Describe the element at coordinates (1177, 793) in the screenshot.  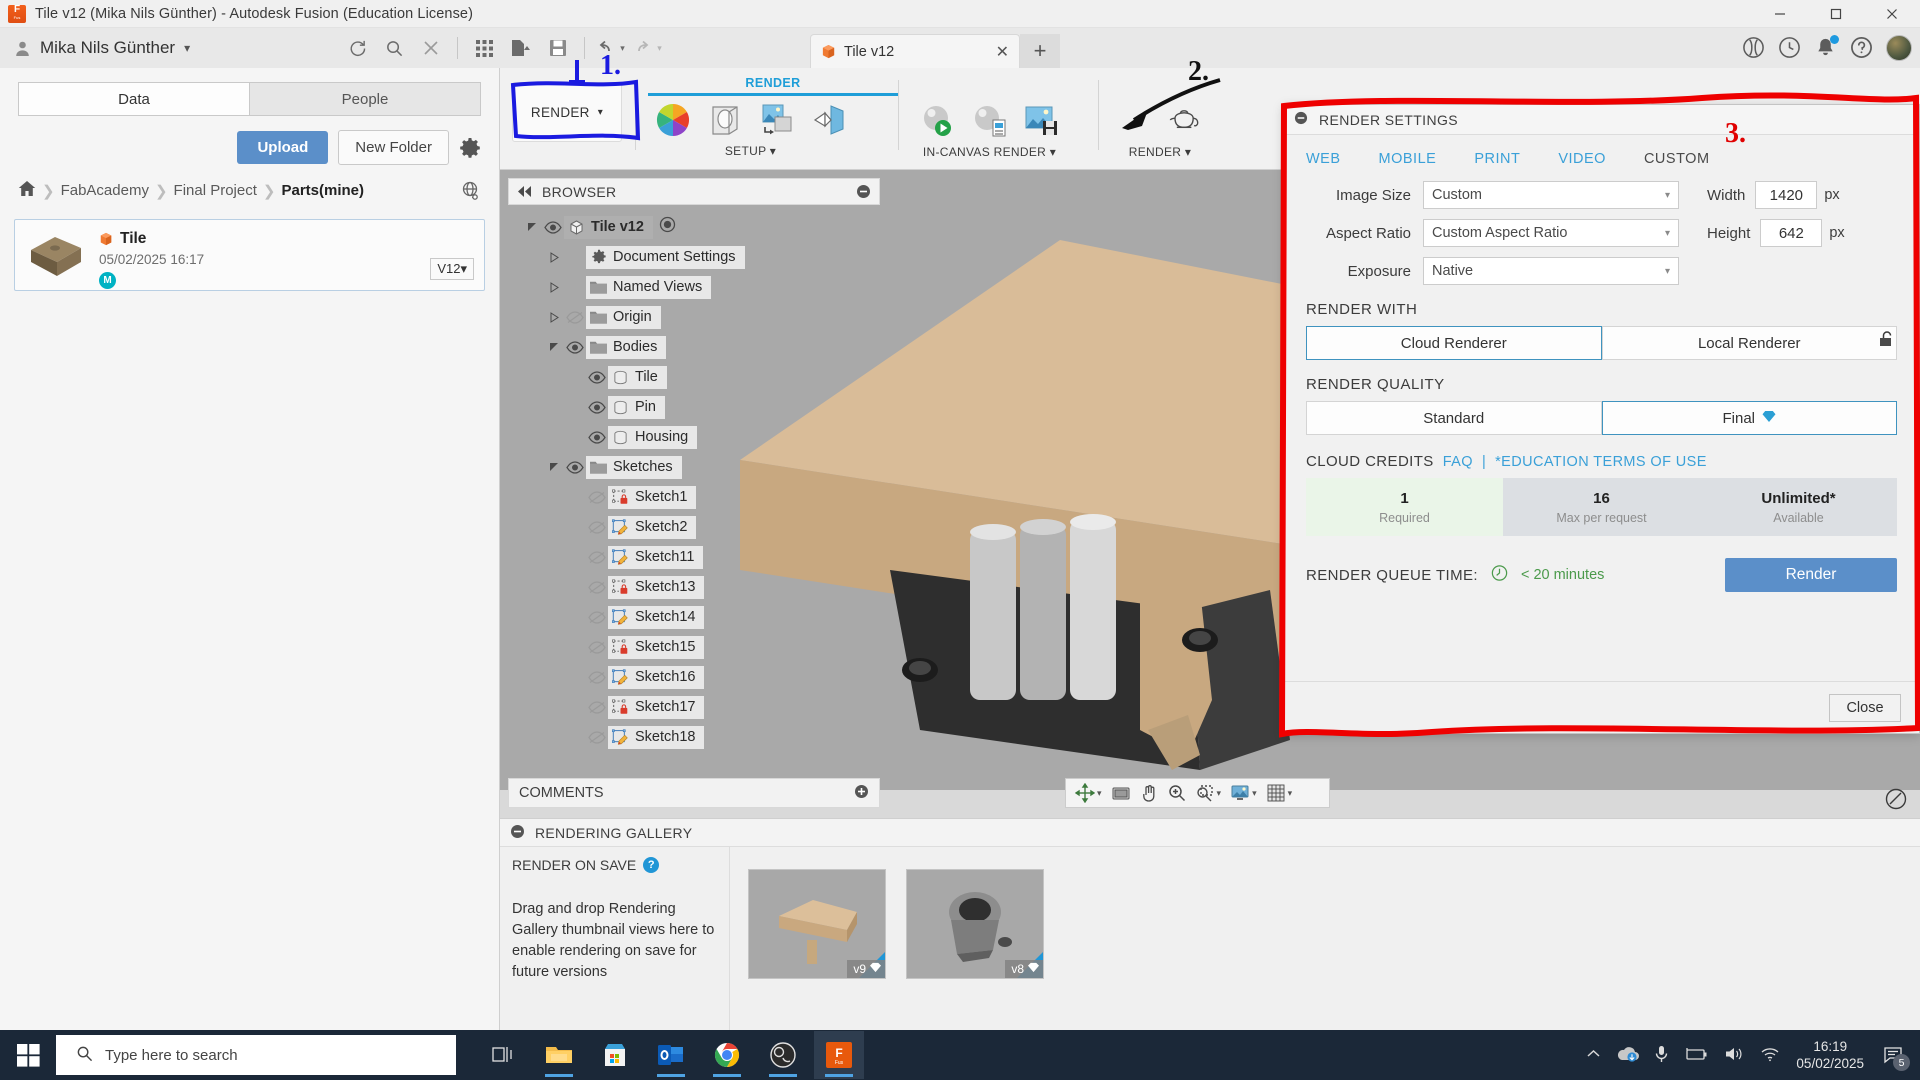
I see `zoom-icon` at that location.